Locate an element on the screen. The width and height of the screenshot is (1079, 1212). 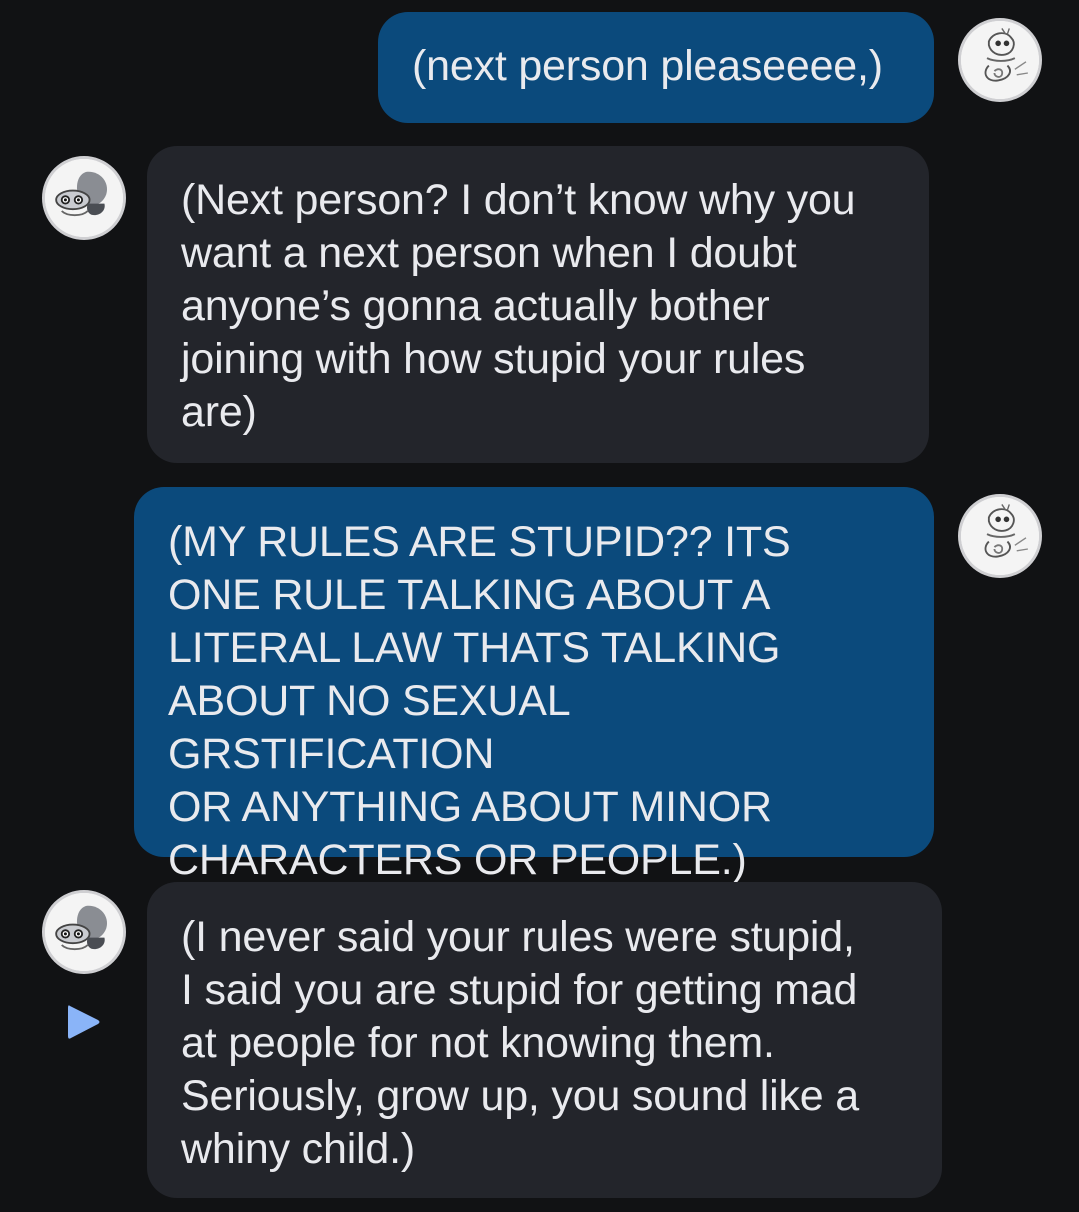
message-bubble-outgoing: (next person pleaseeee,) is located at coordinates (656, 67).